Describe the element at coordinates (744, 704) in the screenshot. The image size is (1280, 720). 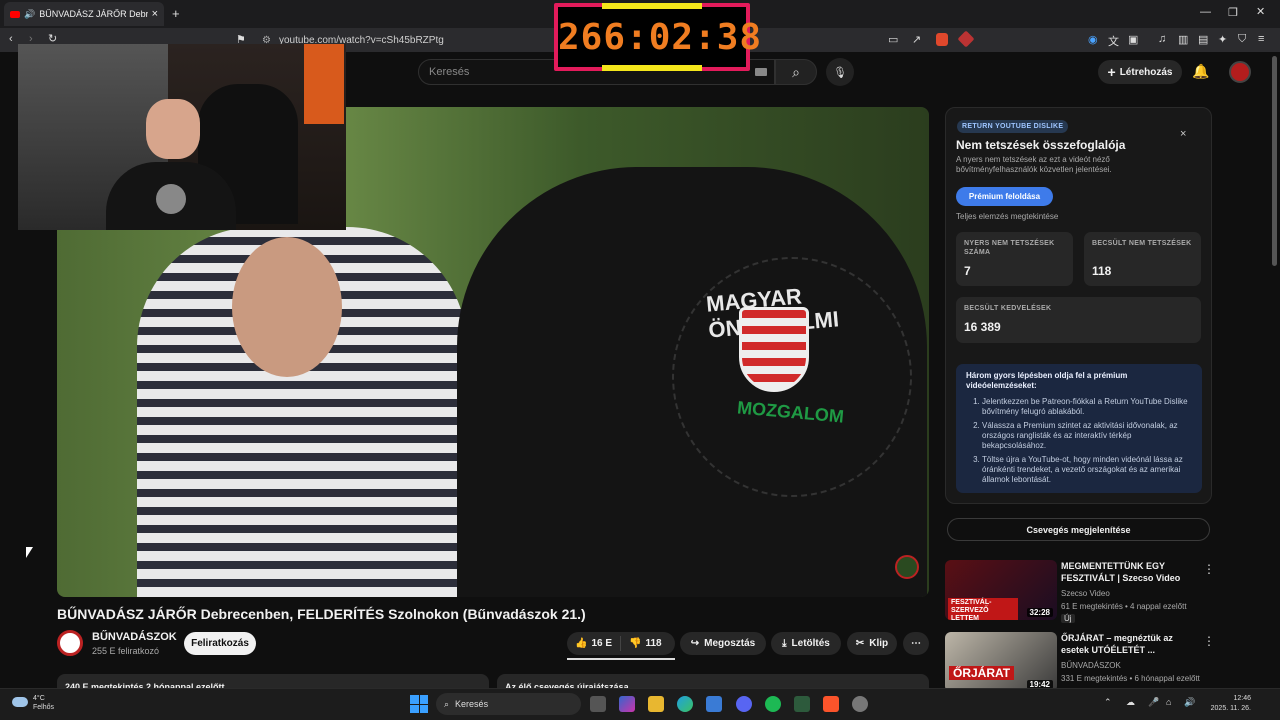
I see `discord-icon` at that location.